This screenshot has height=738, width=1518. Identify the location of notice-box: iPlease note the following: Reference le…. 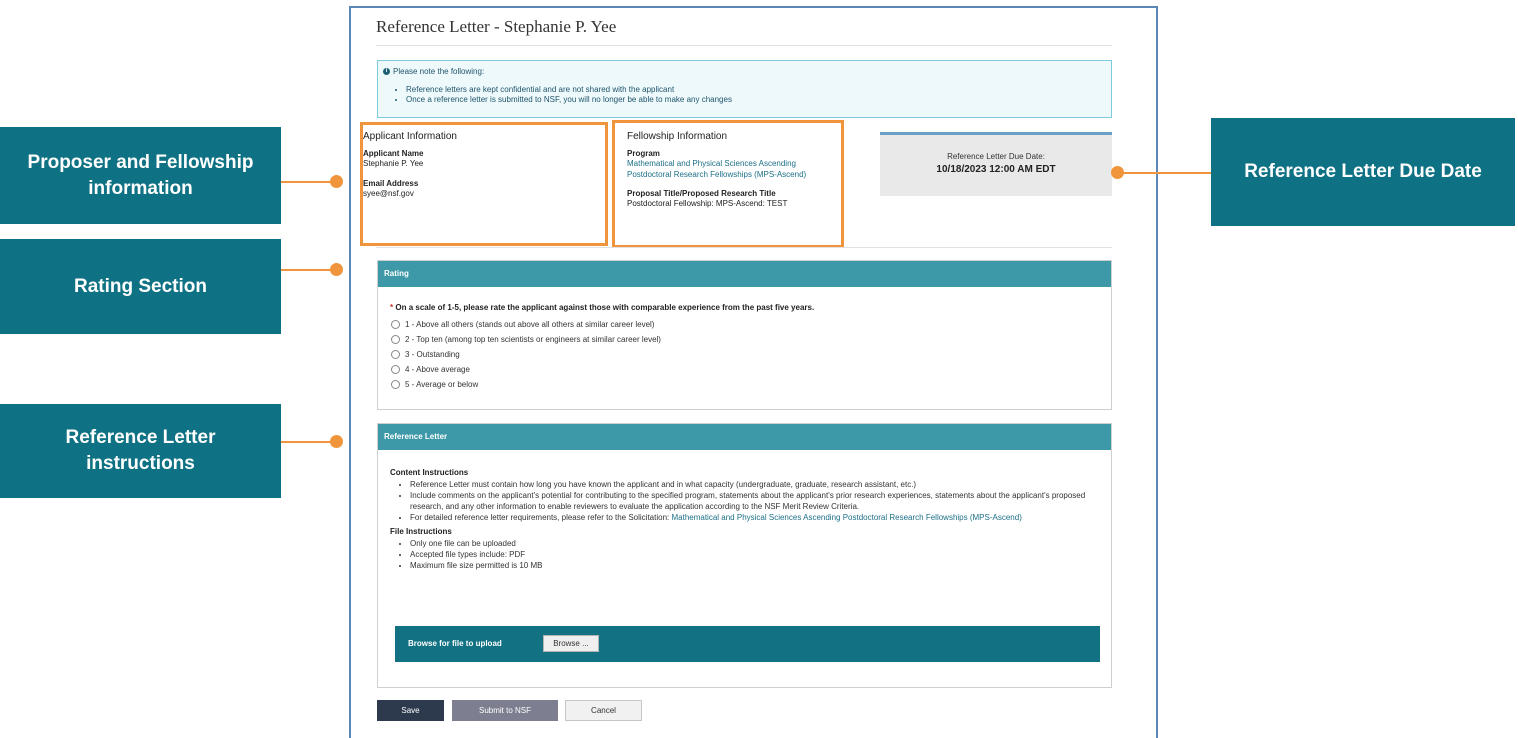
(744, 89).